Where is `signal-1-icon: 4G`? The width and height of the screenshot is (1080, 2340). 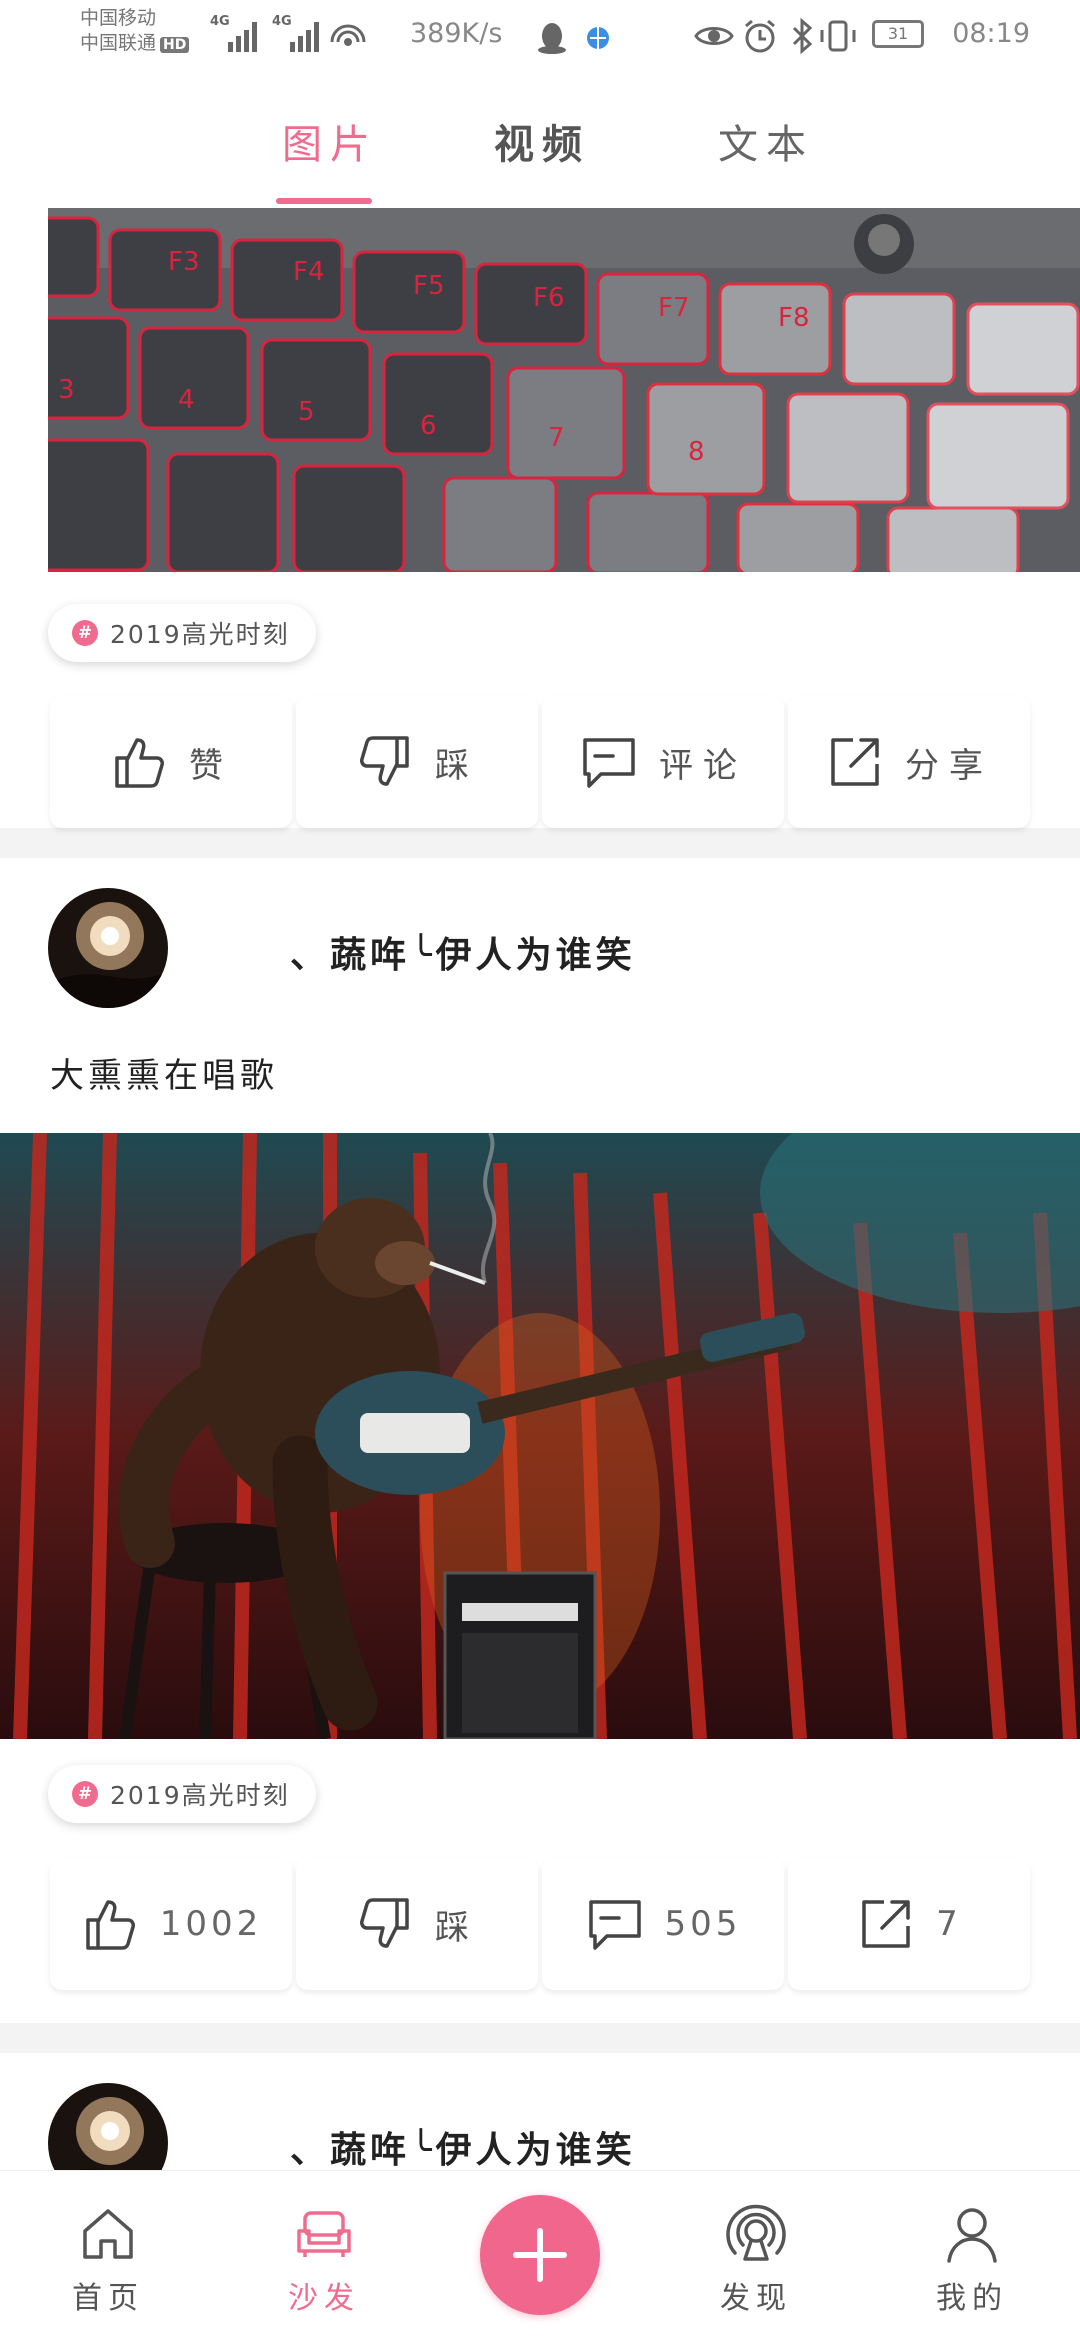
signal-1-icon: 4G is located at coordinates (236, 33).